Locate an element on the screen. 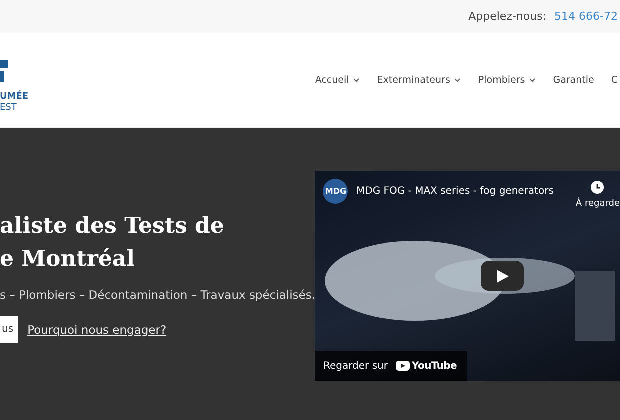  play-button is located at coordinates (502, 276).